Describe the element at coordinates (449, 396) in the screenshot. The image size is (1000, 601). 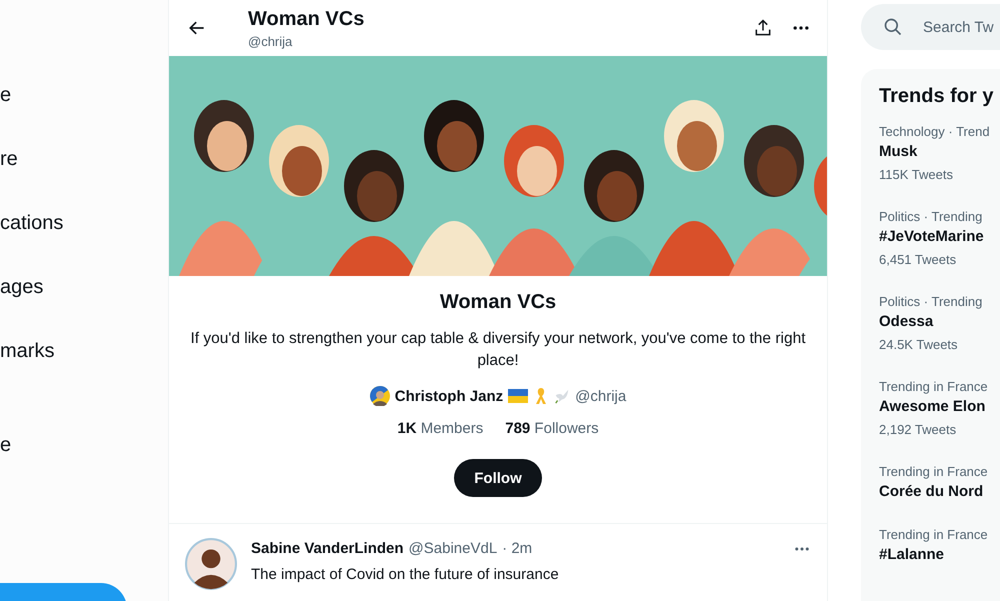
I see `owner-name: Christoph Janz` at that location.